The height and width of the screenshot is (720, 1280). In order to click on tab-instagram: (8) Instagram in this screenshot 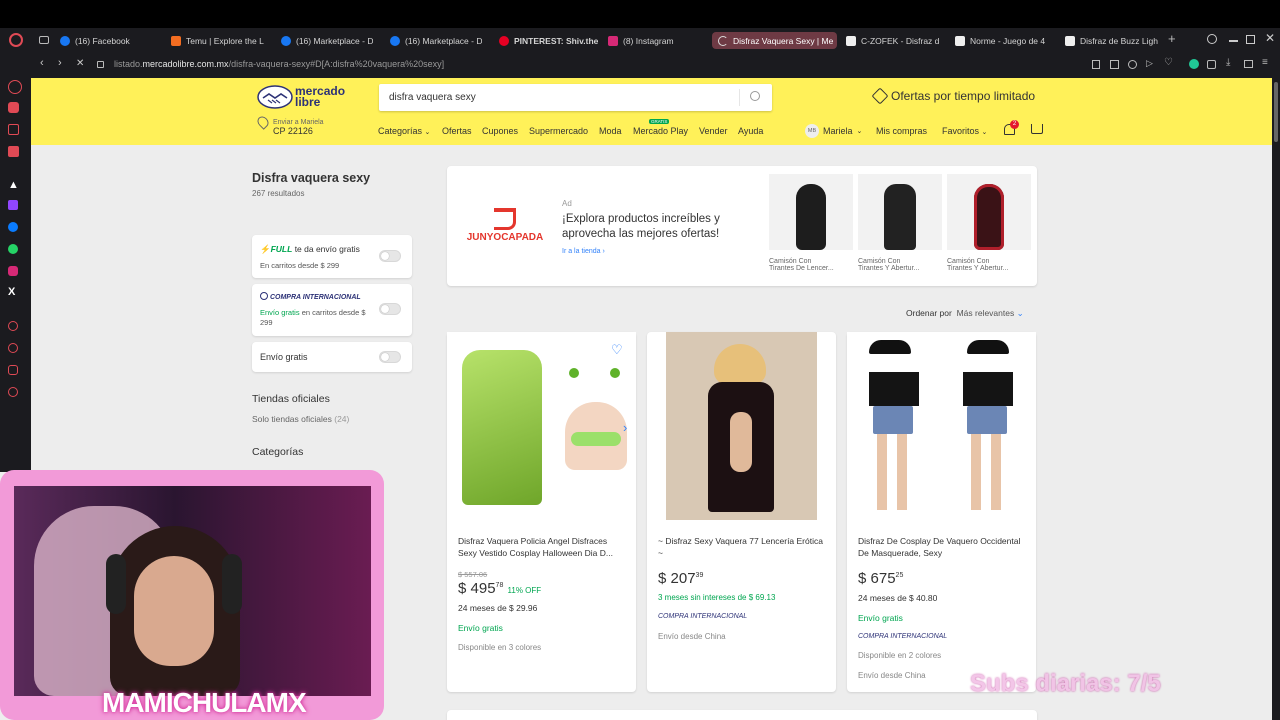, I will do `click(641, 40)`.